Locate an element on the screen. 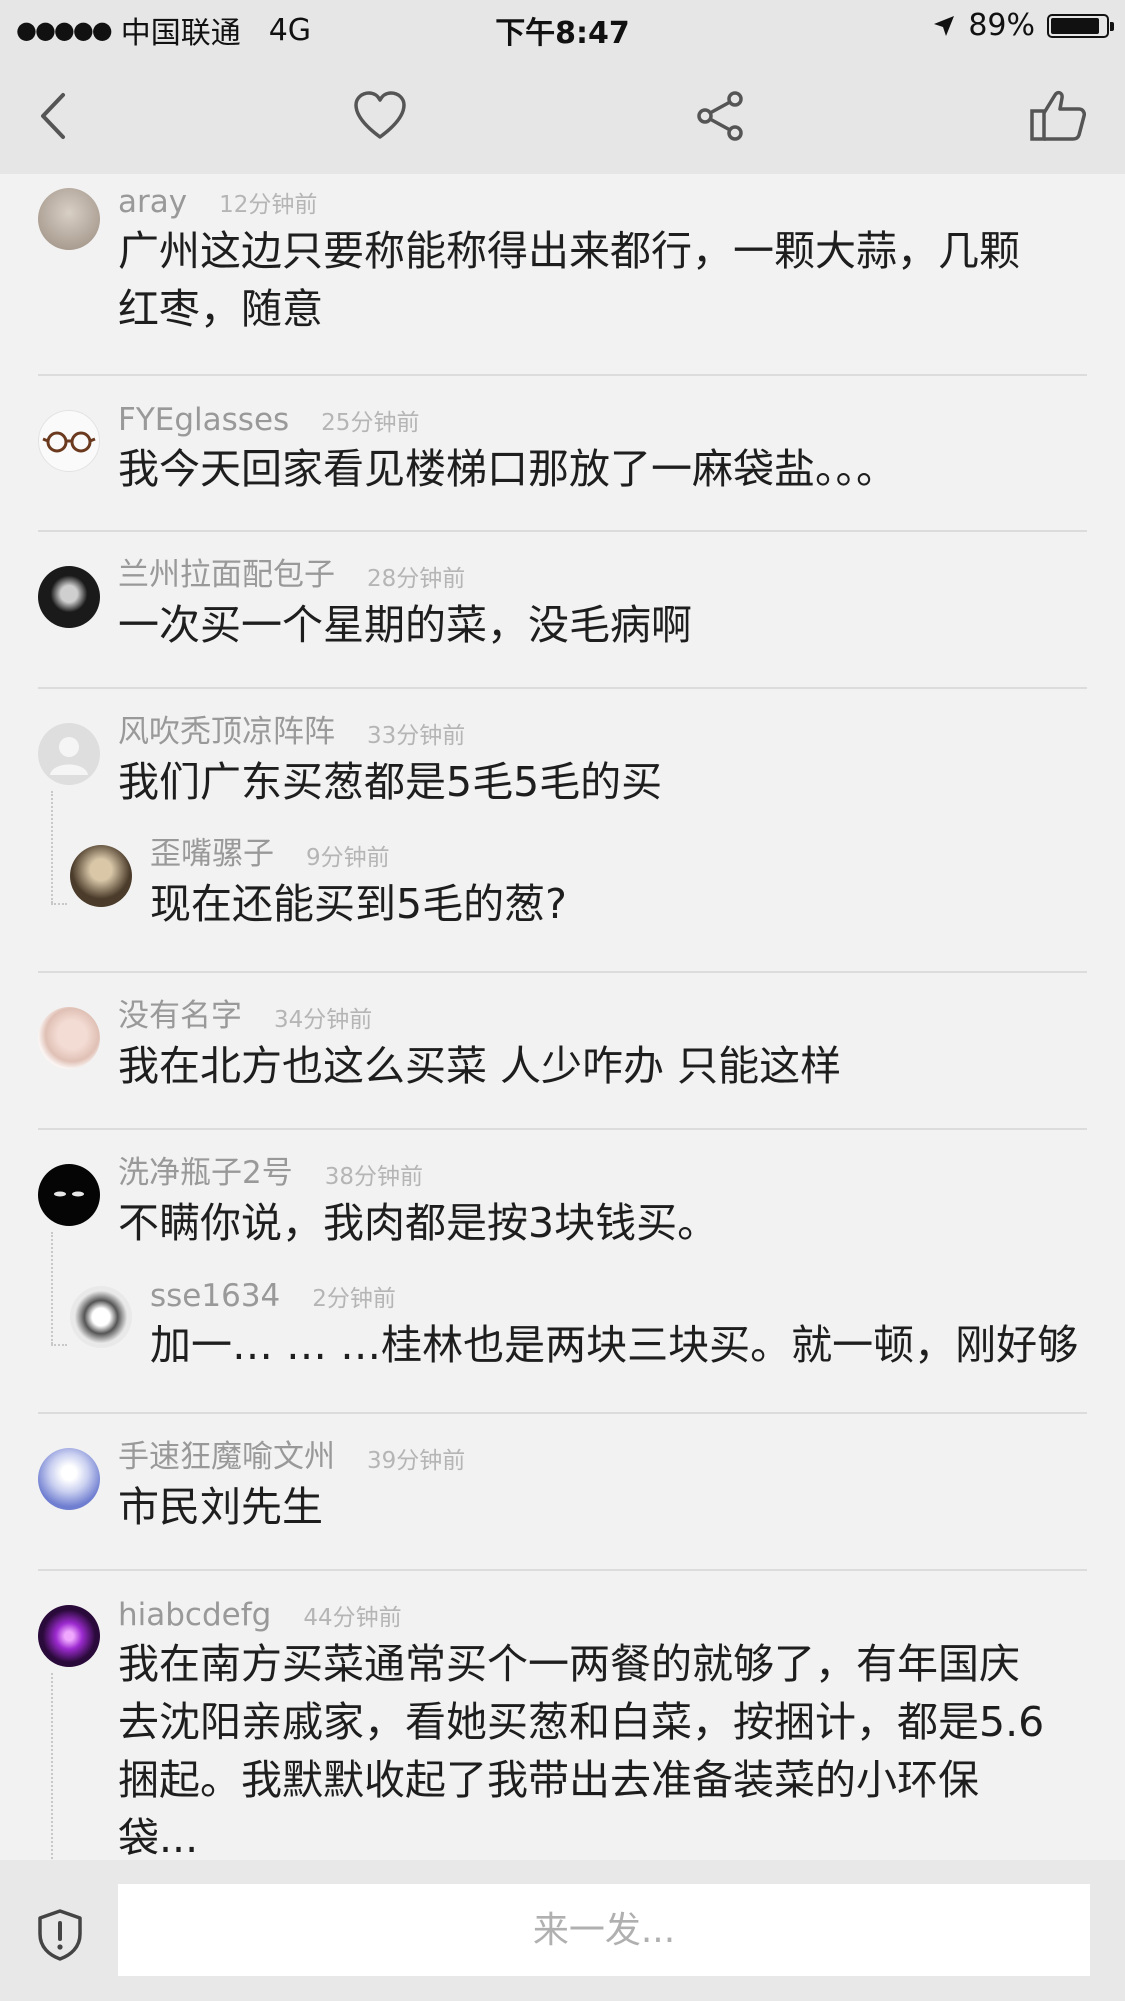 The height and width of the screenshot is (2001, 1125). reply-username: sse1634 is located at coordinates (215, 1296).